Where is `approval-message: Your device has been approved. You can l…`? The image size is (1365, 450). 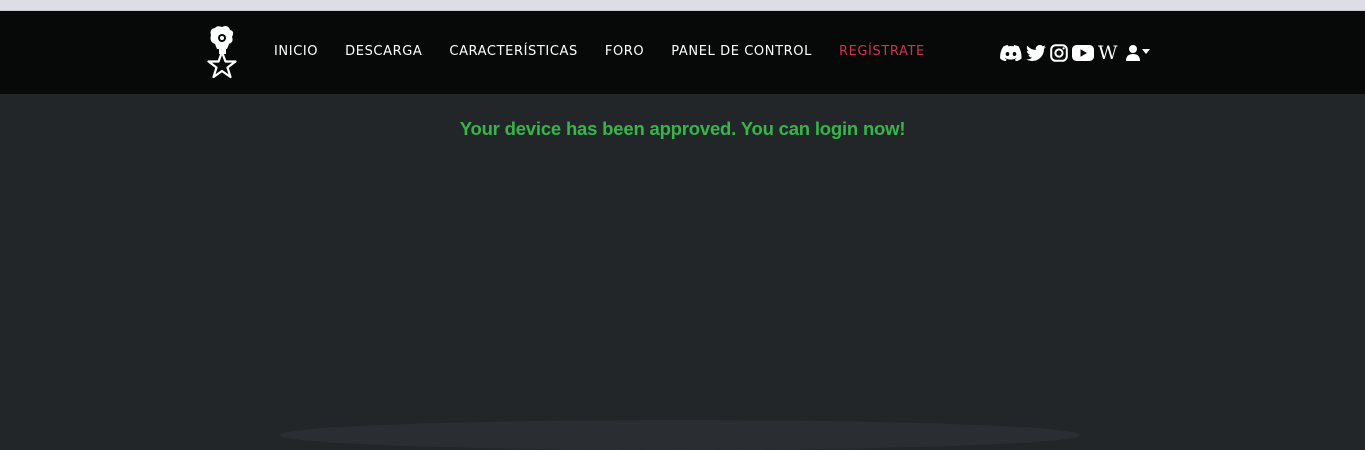 approval-message: Your device has been approved. You can l… is located at coordinates (682, 128).